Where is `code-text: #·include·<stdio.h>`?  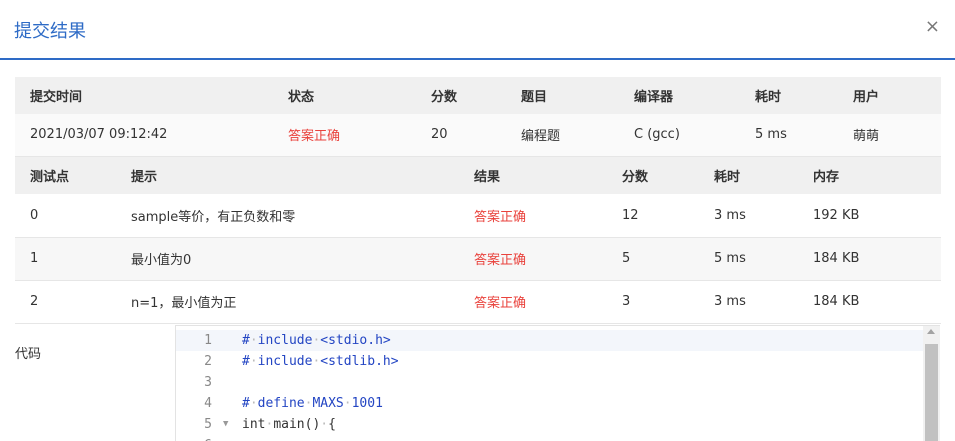 code-text: #·include·<stdio.h> is located at coordinates (316, 340).